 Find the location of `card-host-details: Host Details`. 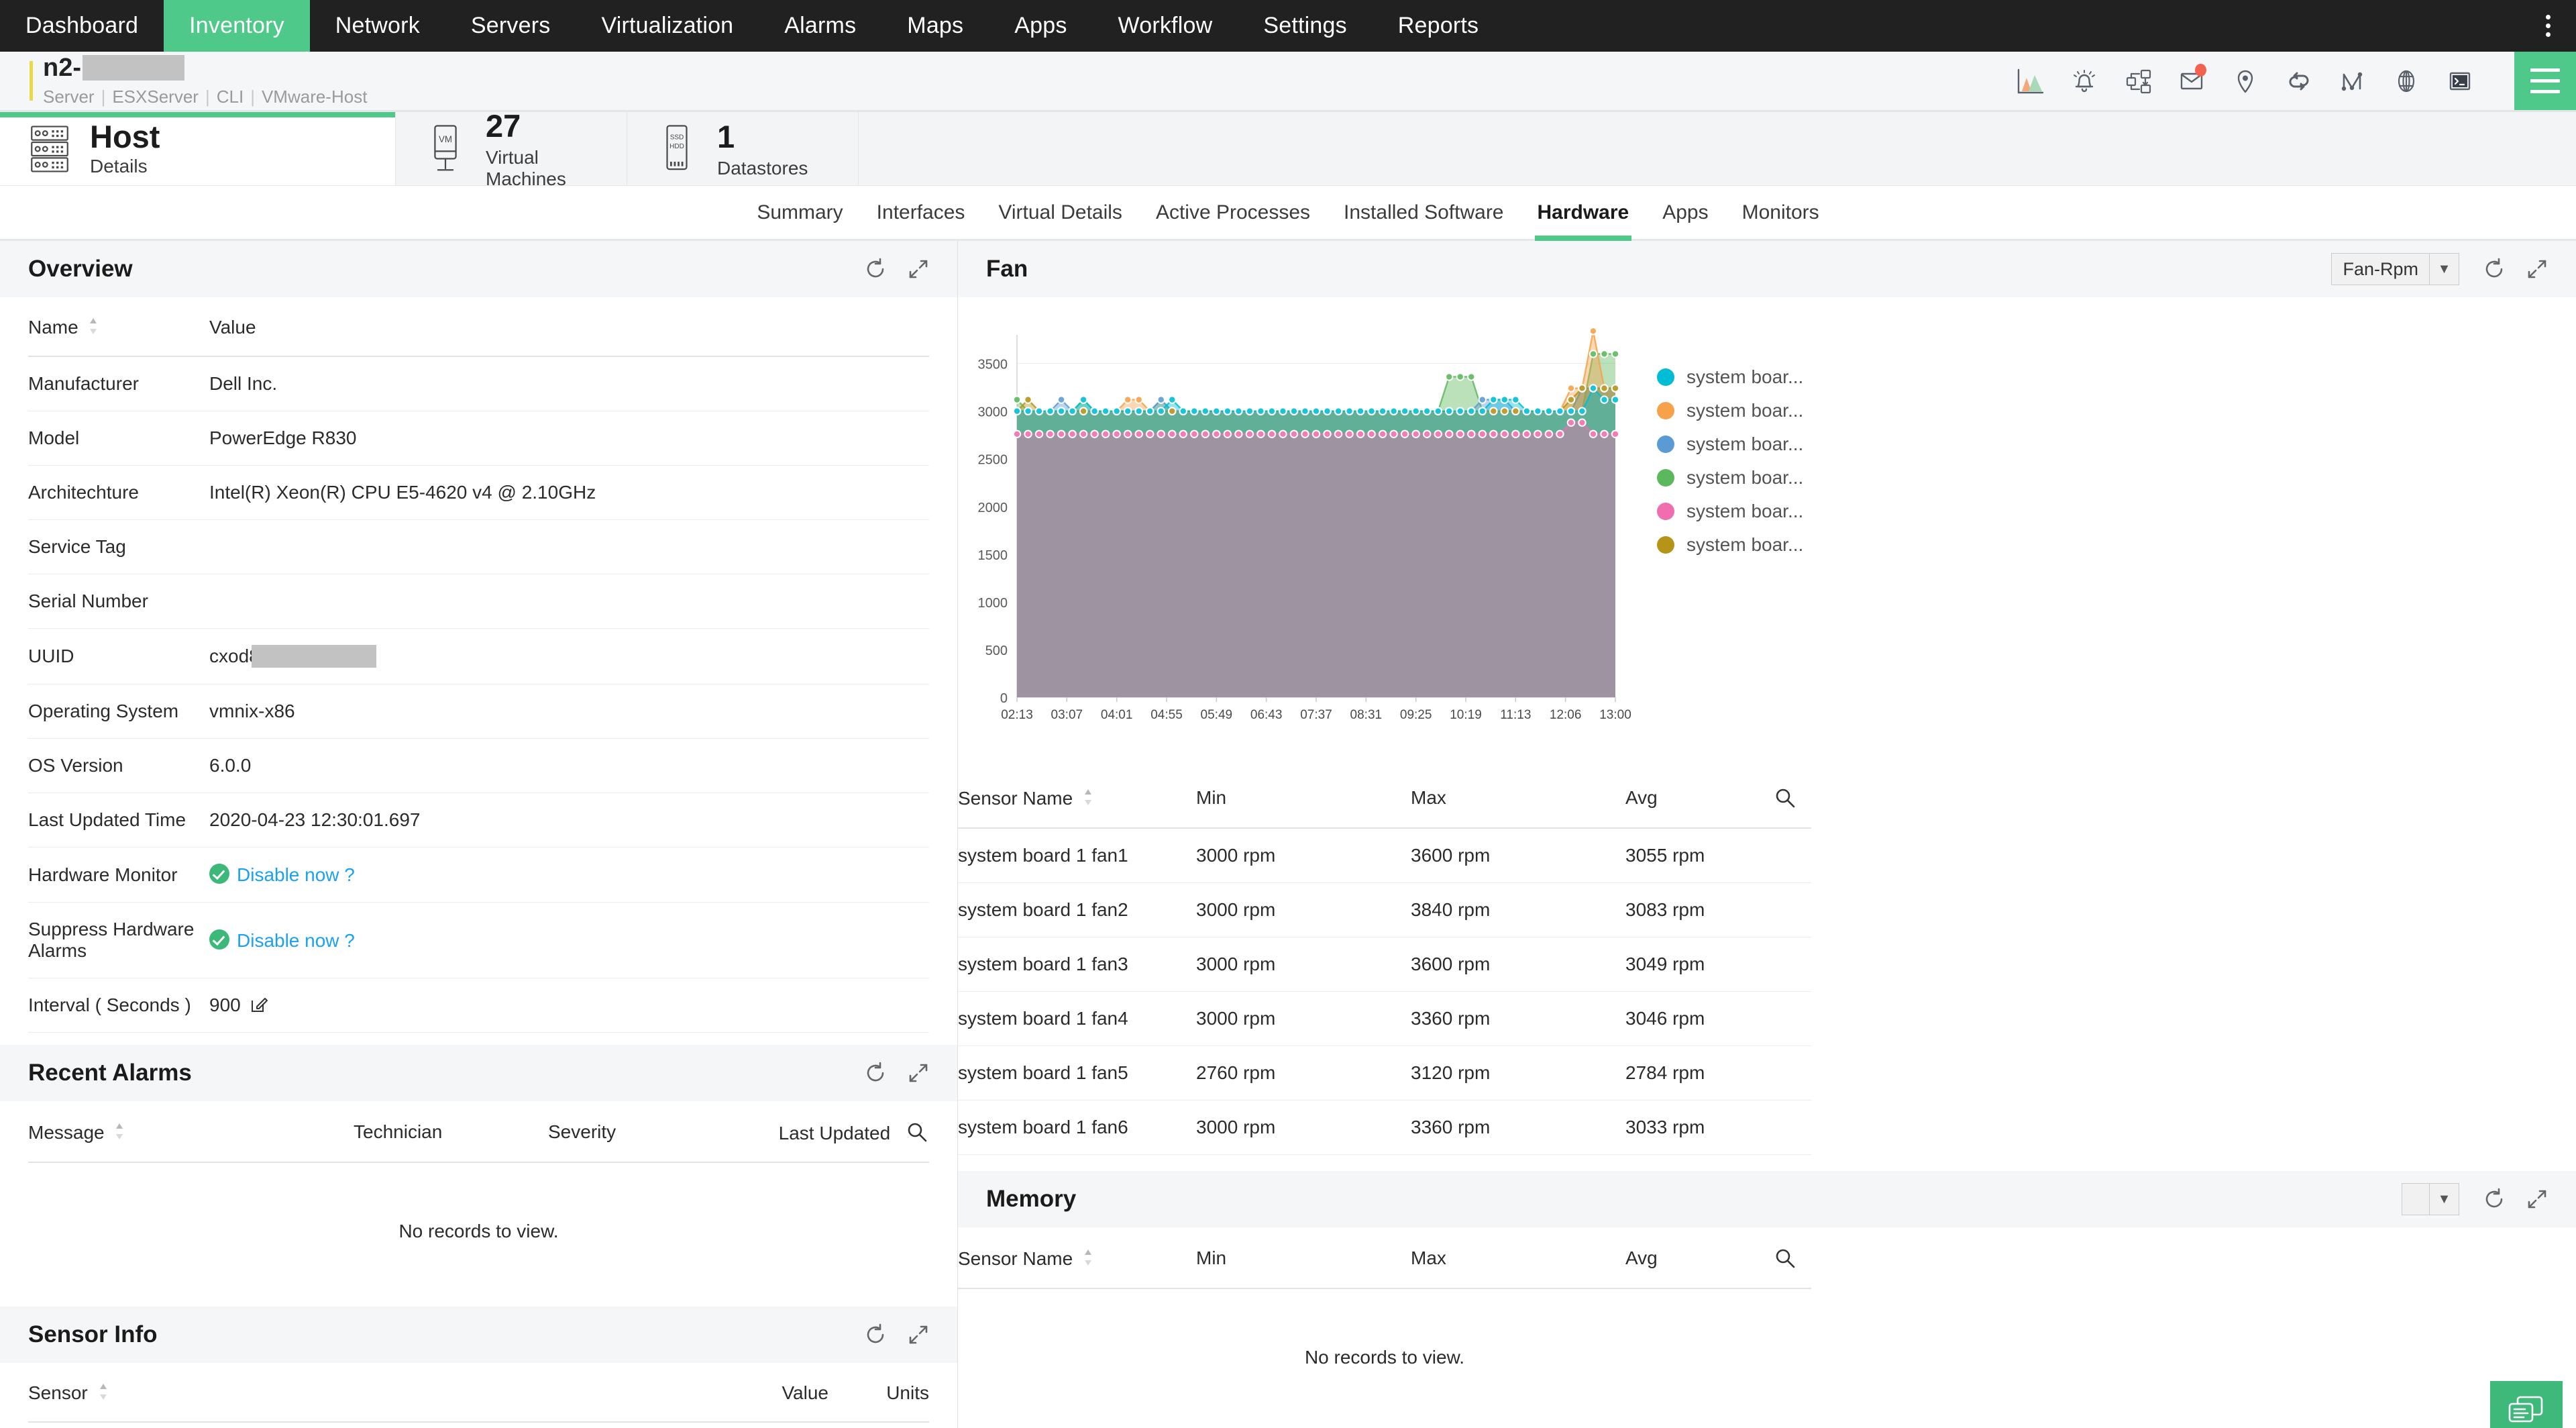

card-host-details: Host Details is located at coordinates (198, 148).